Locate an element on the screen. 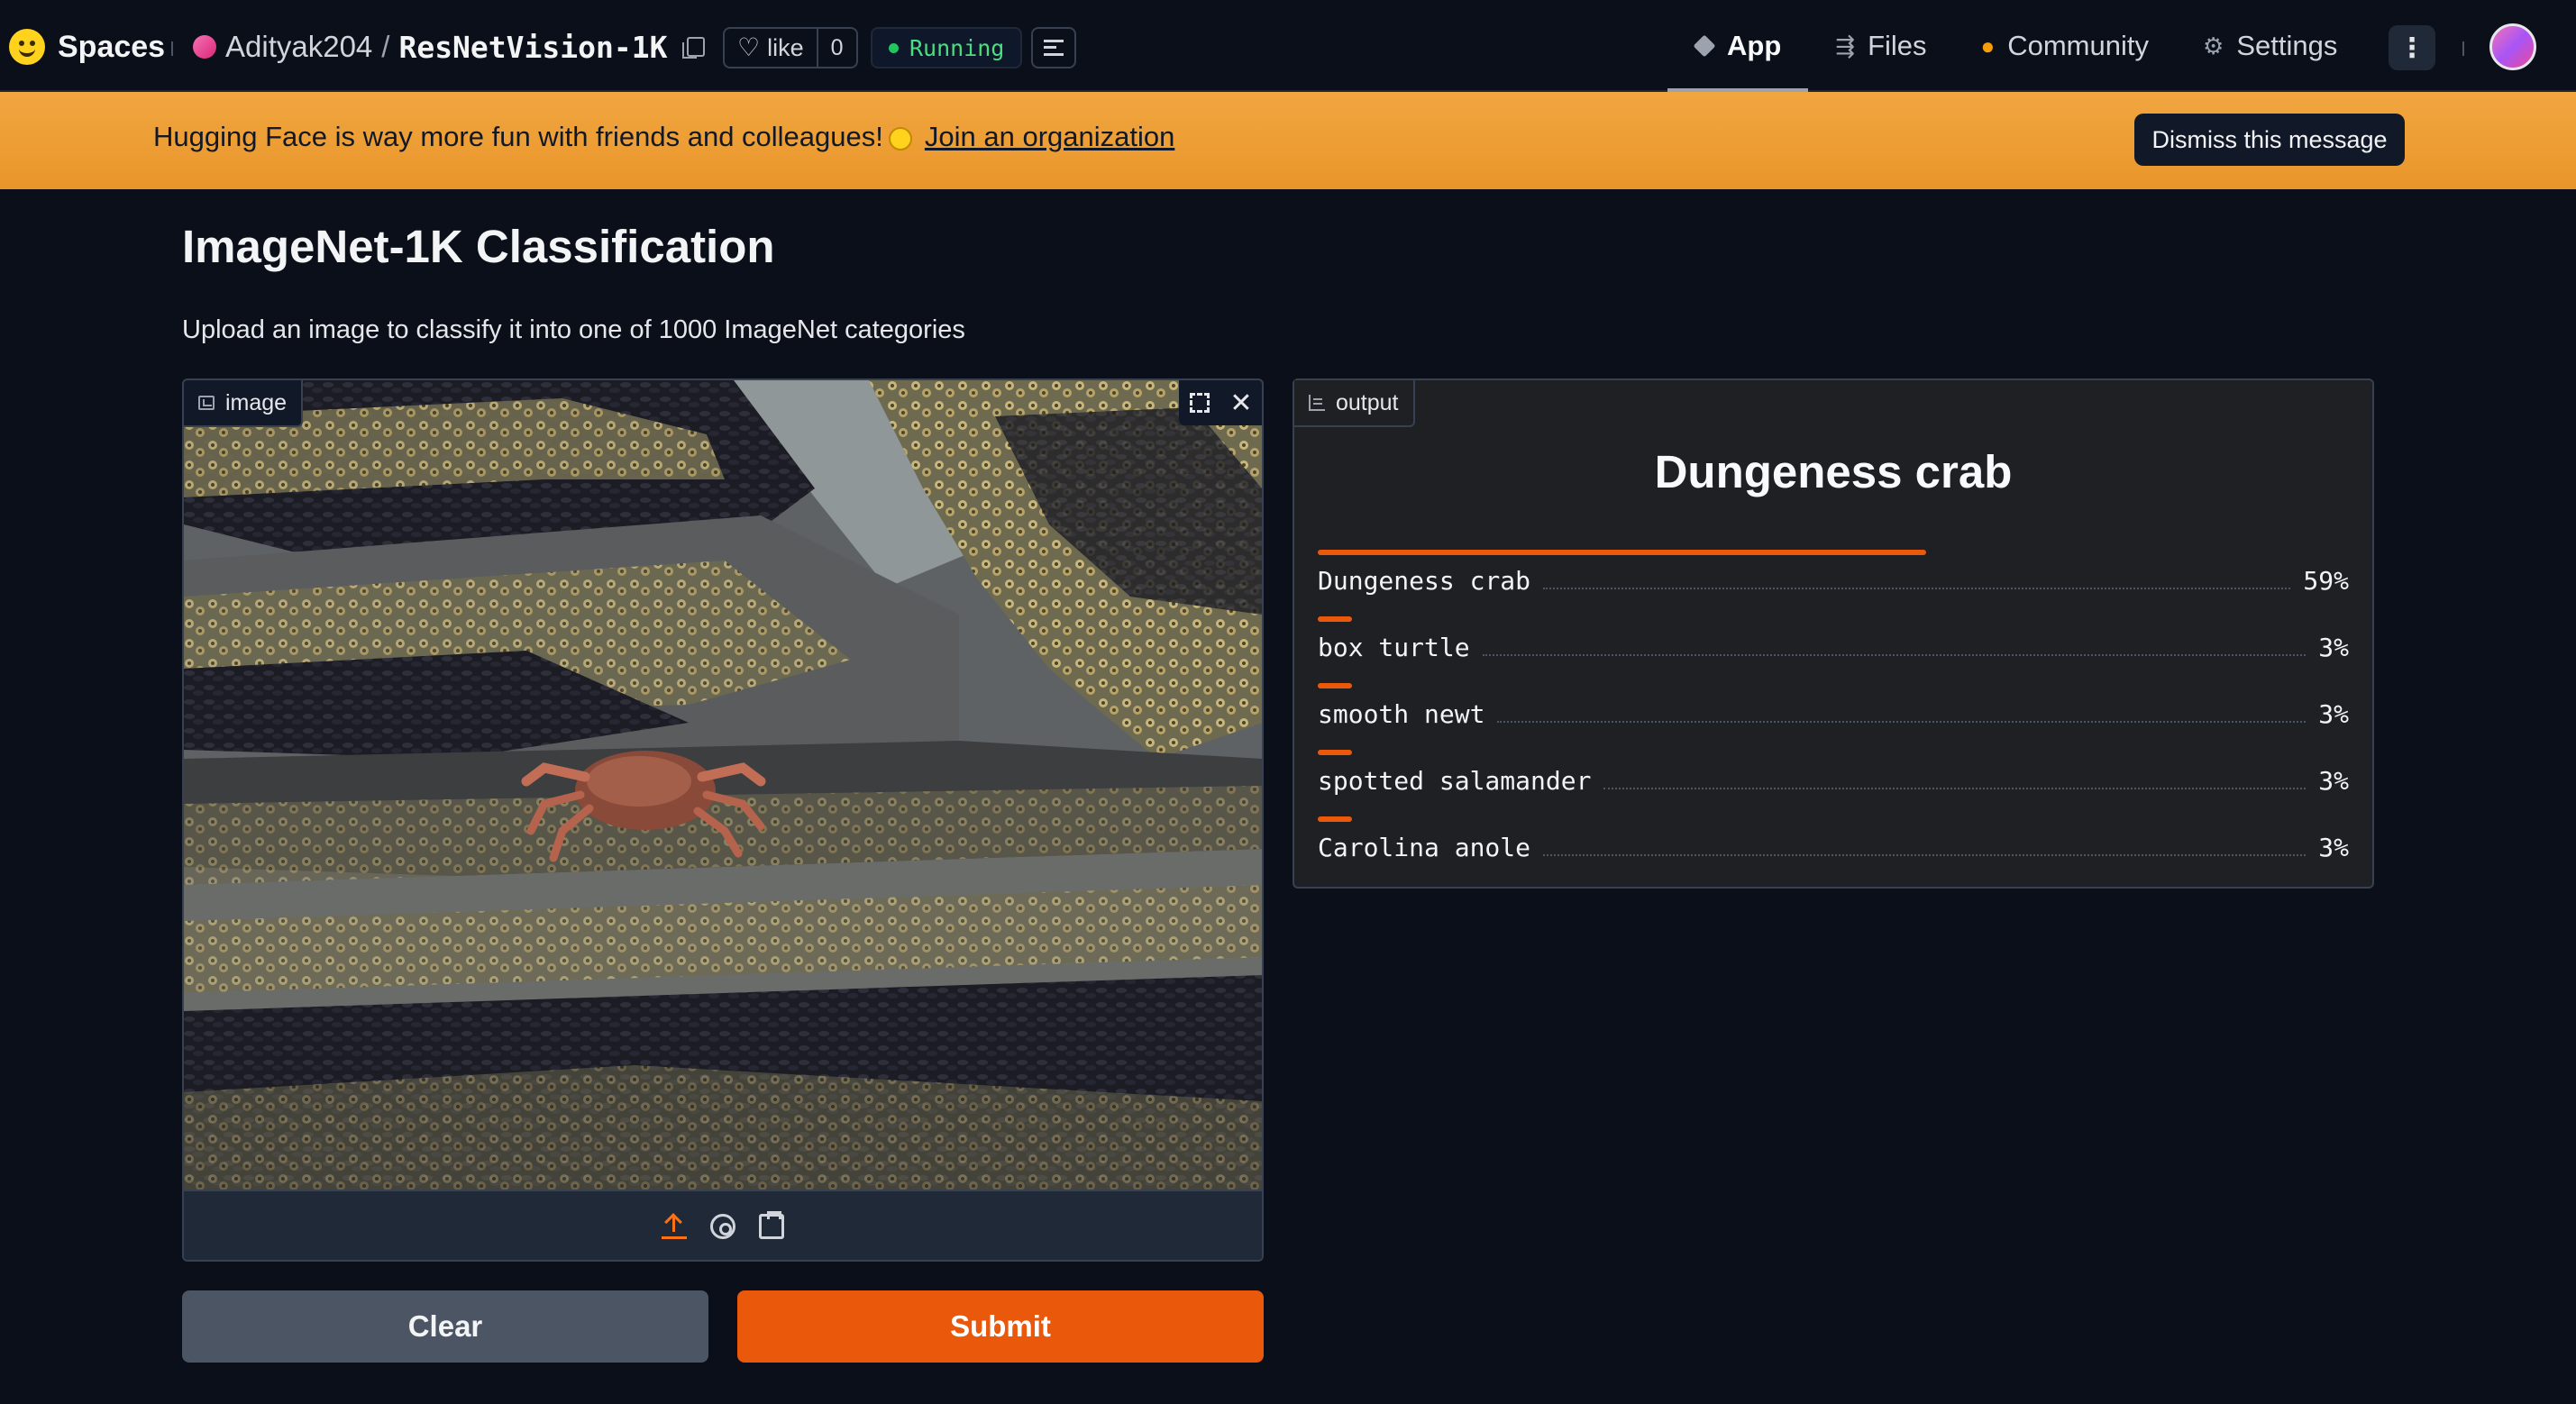 The height and width of the screenshot is (1404, 2576). repo-name-link: ResNetVision-1K is located at coordinates (532, 47).